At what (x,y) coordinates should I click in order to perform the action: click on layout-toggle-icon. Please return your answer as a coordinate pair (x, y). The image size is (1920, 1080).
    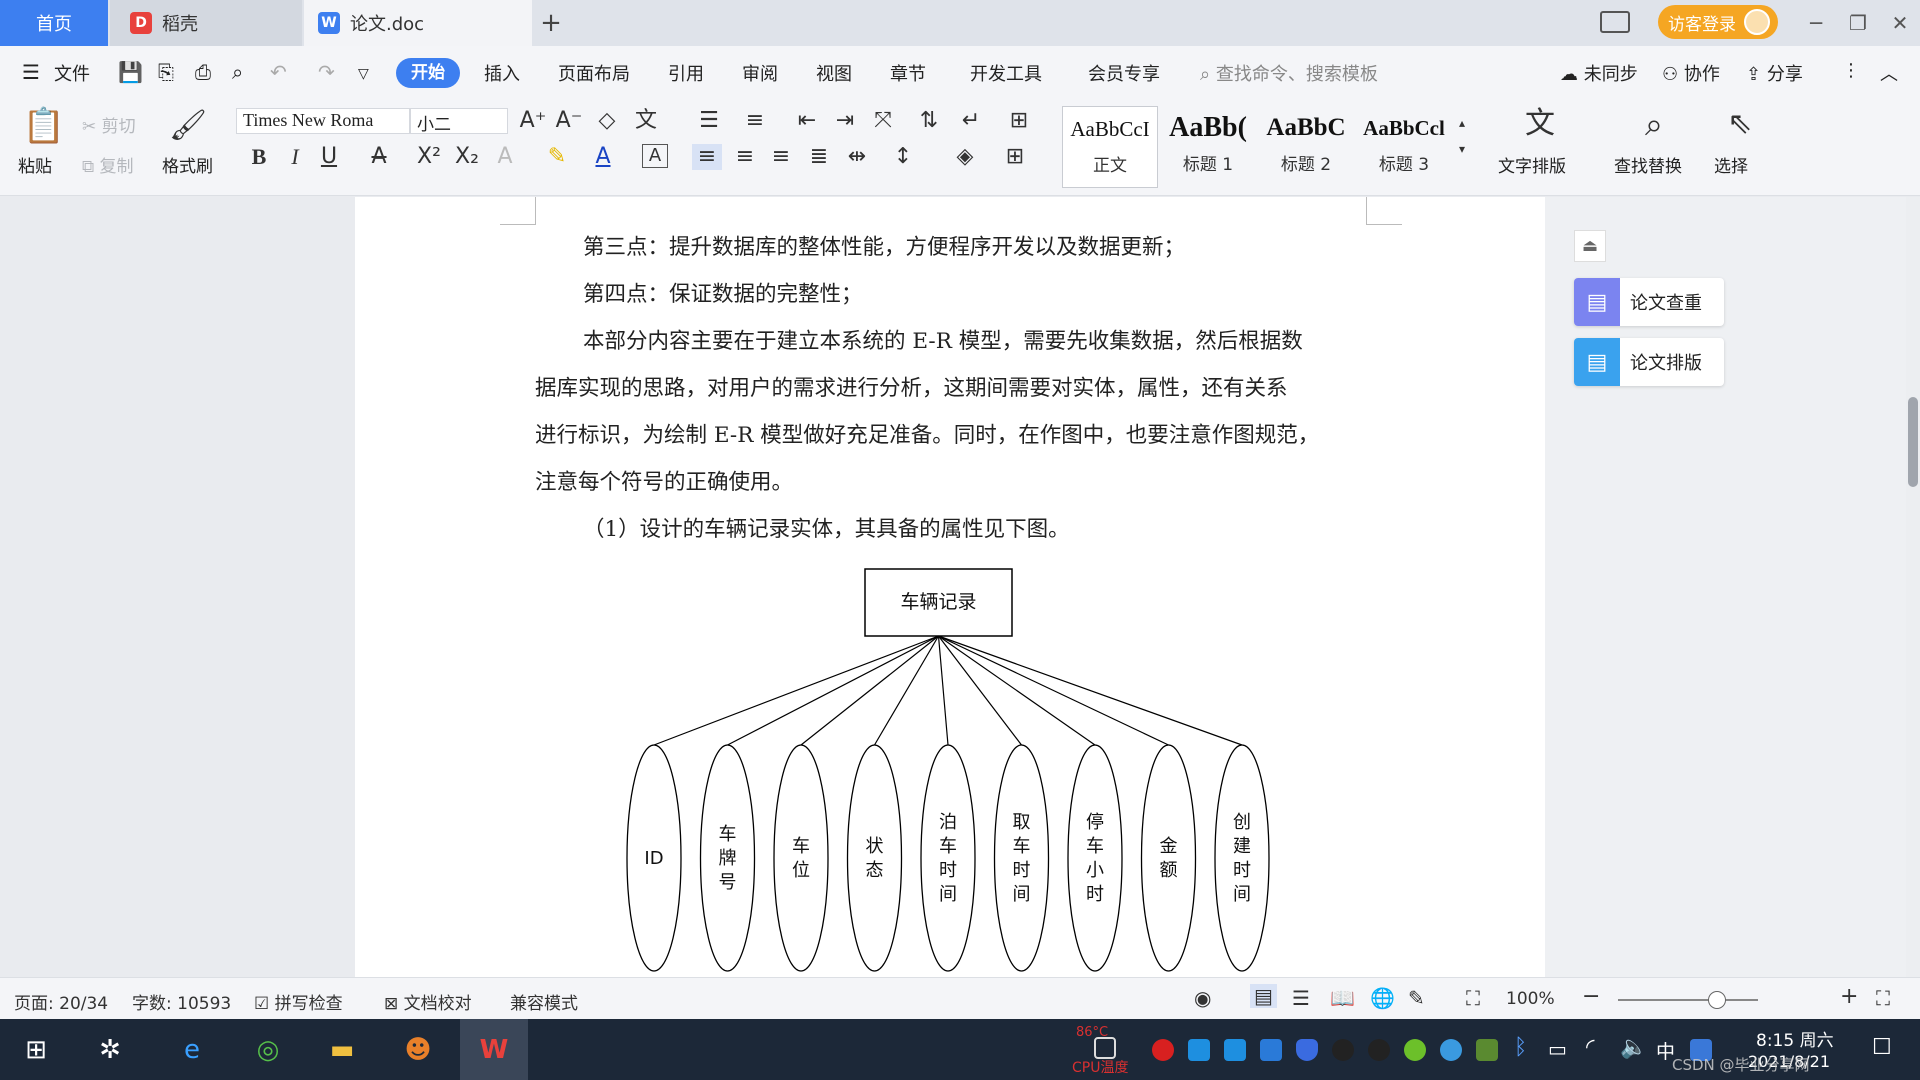
    Looking at the image, I should click on (1615, 22).